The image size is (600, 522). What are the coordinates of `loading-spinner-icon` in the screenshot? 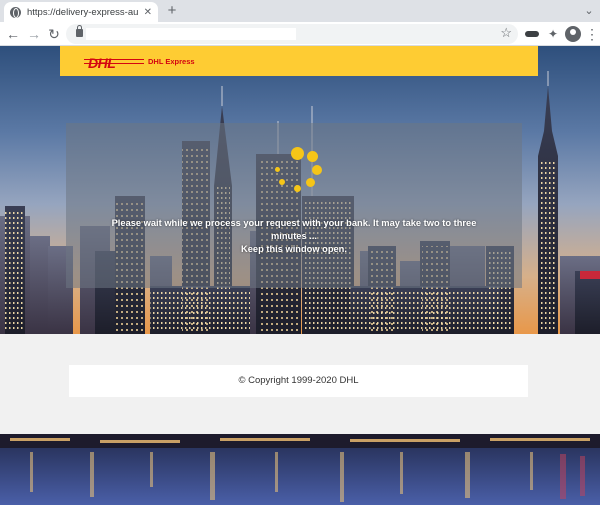 It's located at (300, 177).